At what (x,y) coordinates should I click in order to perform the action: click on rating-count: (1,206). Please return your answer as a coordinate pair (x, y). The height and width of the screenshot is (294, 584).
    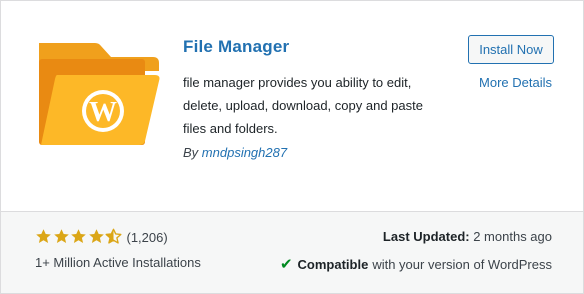
    Looking at the image, I should click on (147, 237).